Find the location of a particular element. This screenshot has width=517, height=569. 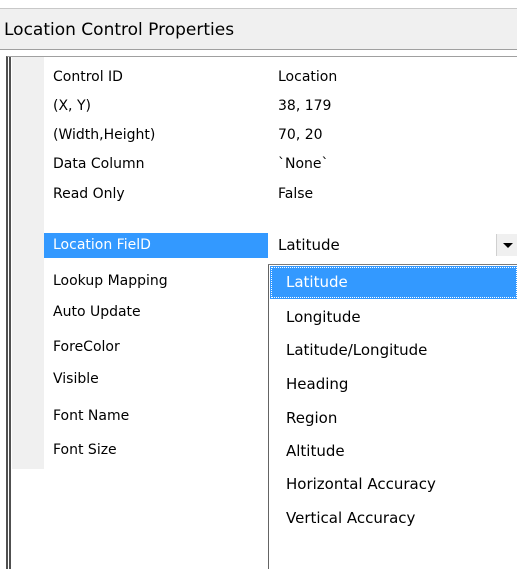

property-row-read-only: Read Only False is located at coordinates (280, 194).